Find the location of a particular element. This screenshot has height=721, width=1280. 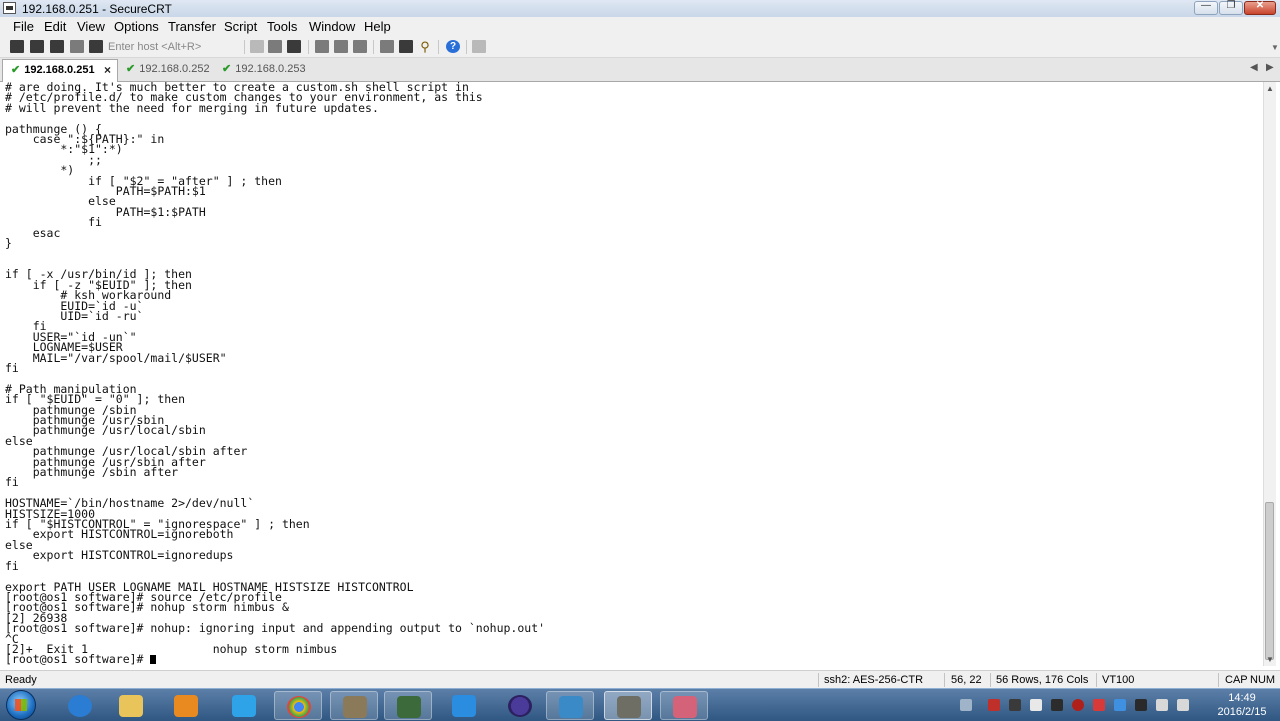

securecrt-icon is located at coordinates (629, 707).